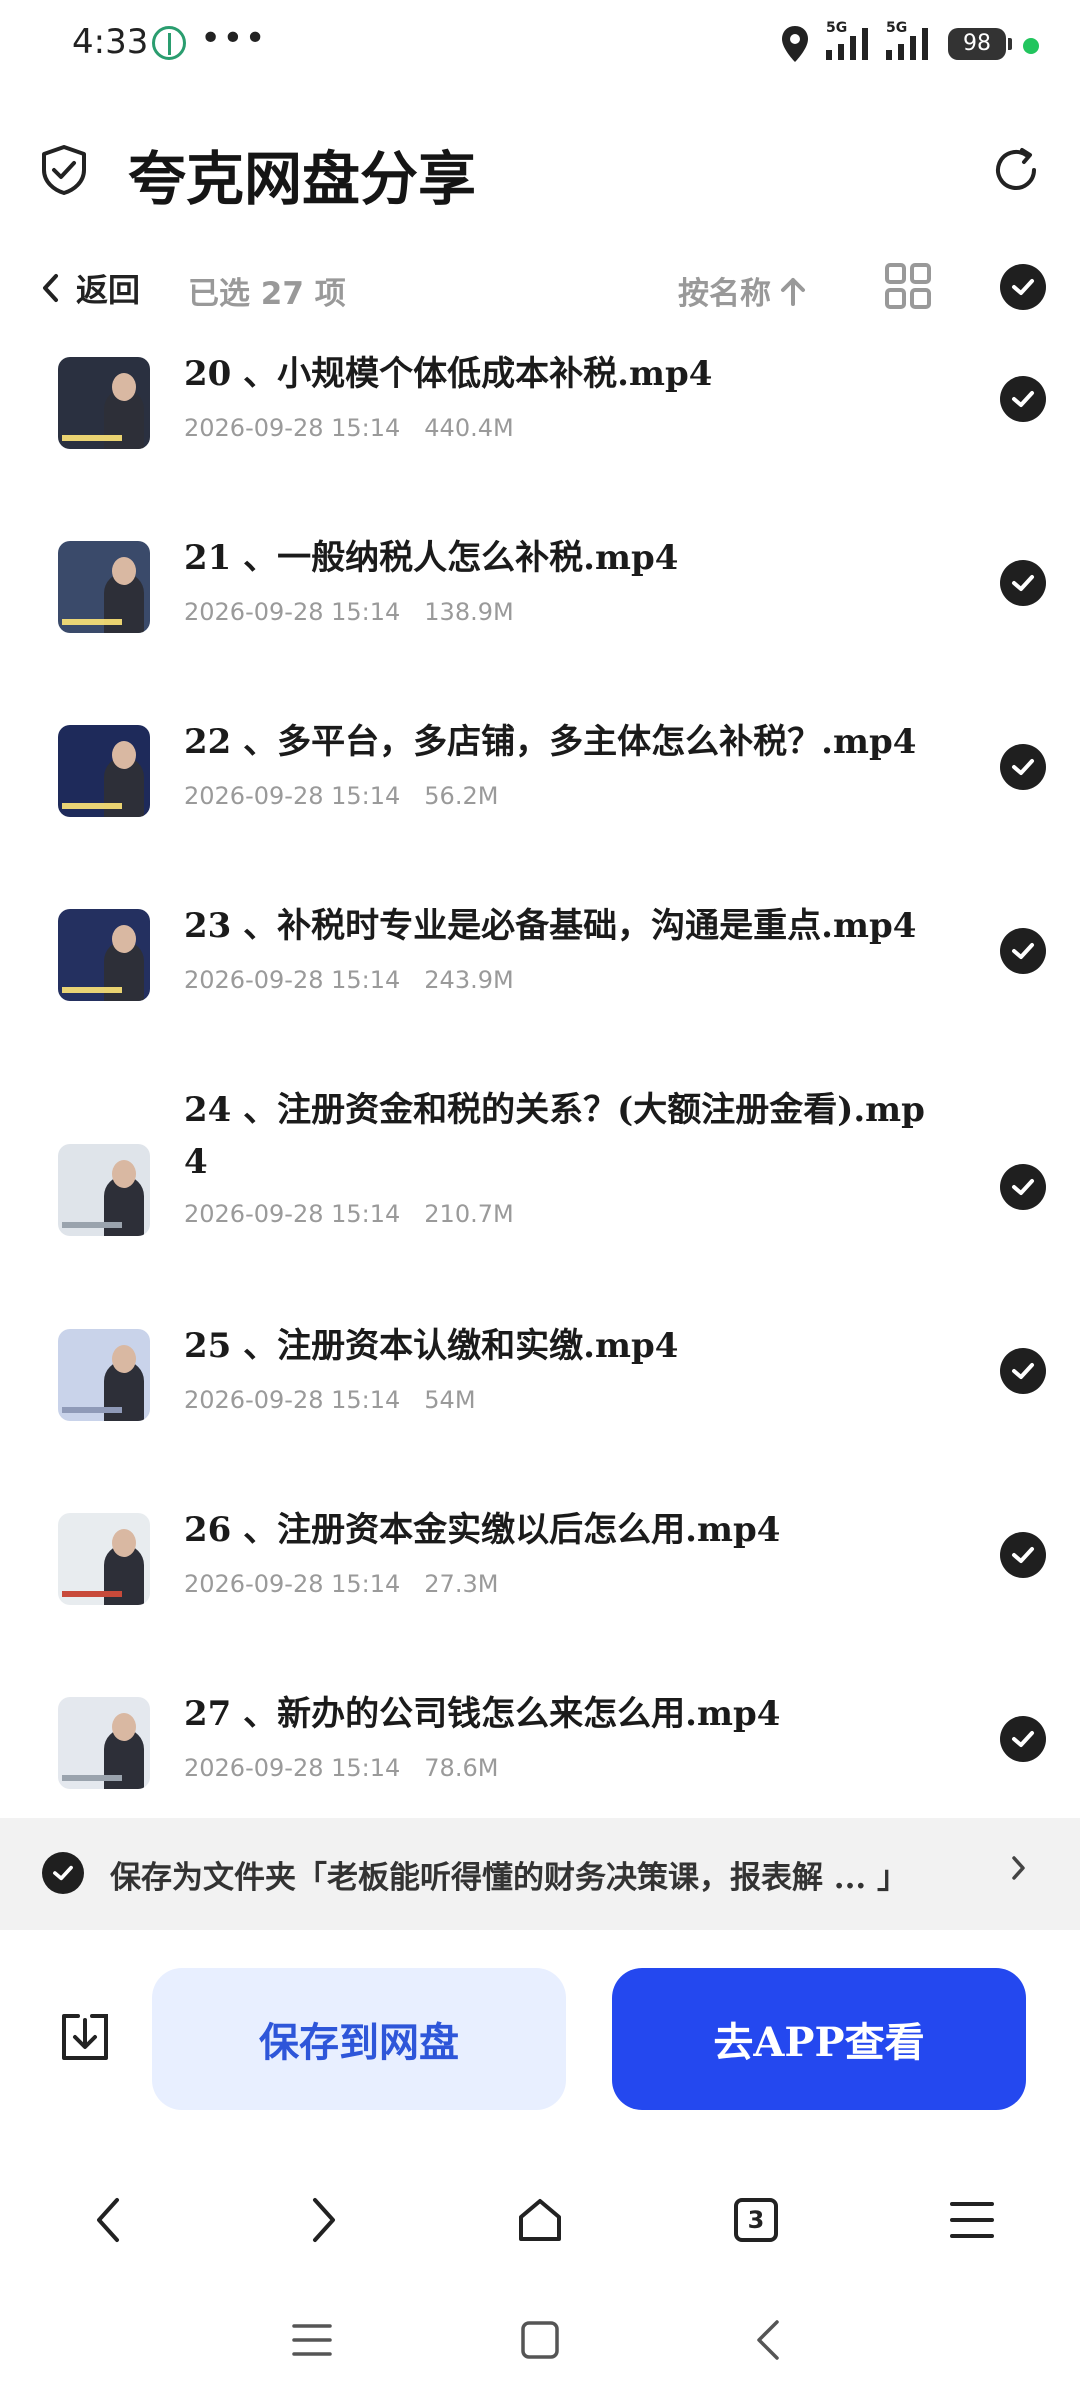 This screenshot has width=1080, height=2400. What do you see at coordinates (312, 2340) in the screenshot?
I see `recent-apps-icon` at bounding box center [312, 2340].